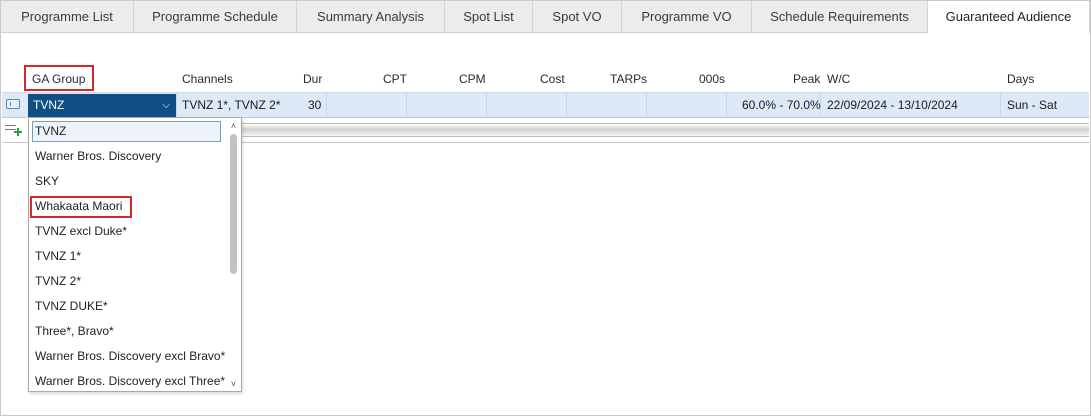  I want to click on tab-guaranteed-audience: Guaranteed Audience, so click(1009, 17).